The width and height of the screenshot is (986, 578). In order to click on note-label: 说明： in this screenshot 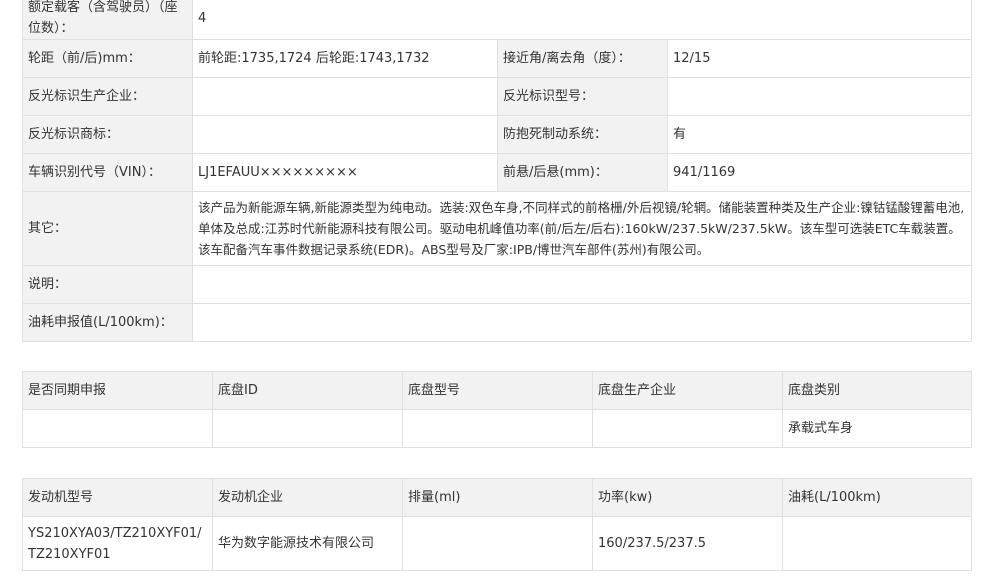, I will do `click(107, 284)`.